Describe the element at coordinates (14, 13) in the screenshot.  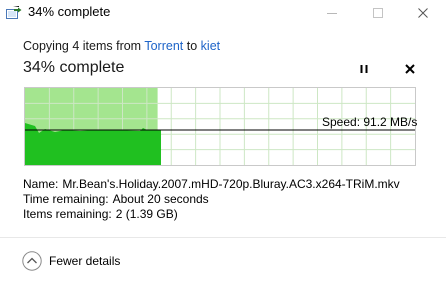
I see `copy-arrow-icon` at that location.